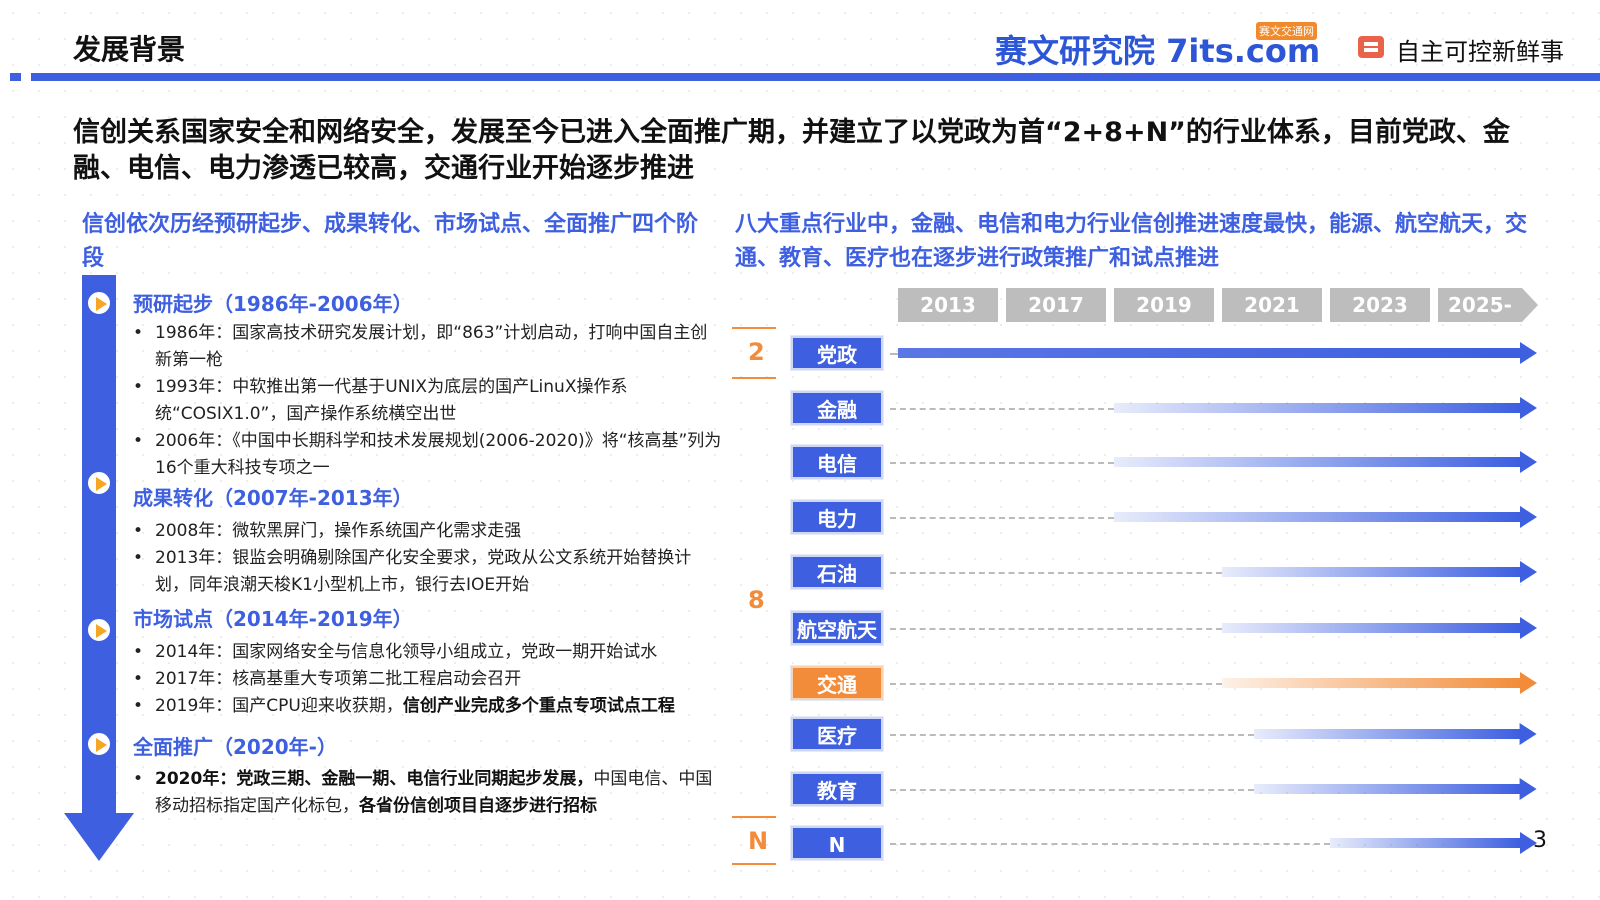 Image resolution: width=1600 pixels, height=900 pixels. What do you see at coordinates (129, 49) in the screenshot?
I see `page-title: 发展背景` at bounding box center [129, 49].